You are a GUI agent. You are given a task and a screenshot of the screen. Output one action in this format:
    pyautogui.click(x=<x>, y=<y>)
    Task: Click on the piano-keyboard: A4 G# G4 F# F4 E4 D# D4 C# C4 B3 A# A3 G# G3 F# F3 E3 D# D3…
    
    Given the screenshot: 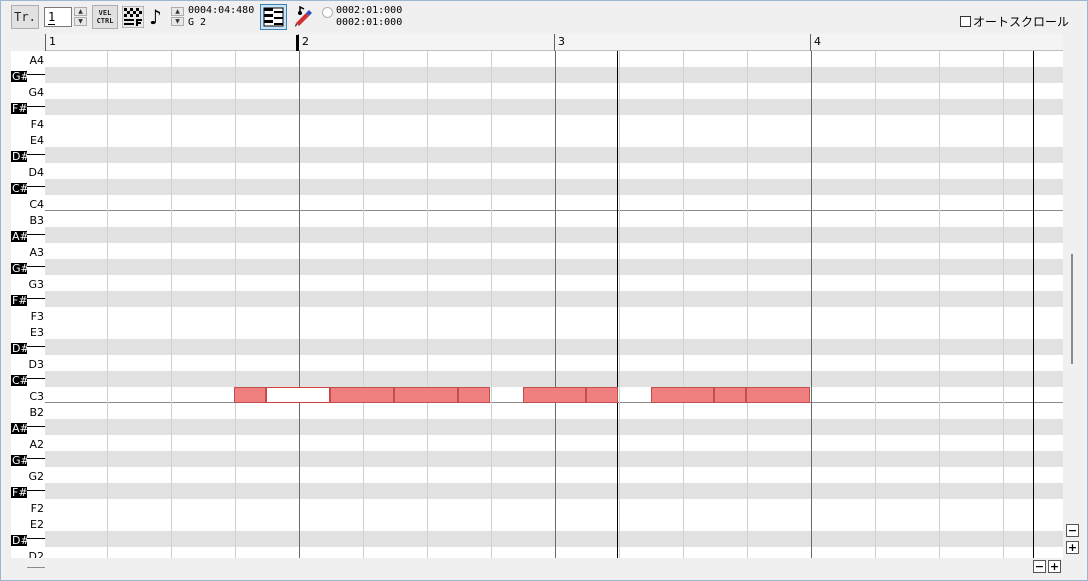 What is the action you would take?
    pyautogui.click(x=28, y=304)
    